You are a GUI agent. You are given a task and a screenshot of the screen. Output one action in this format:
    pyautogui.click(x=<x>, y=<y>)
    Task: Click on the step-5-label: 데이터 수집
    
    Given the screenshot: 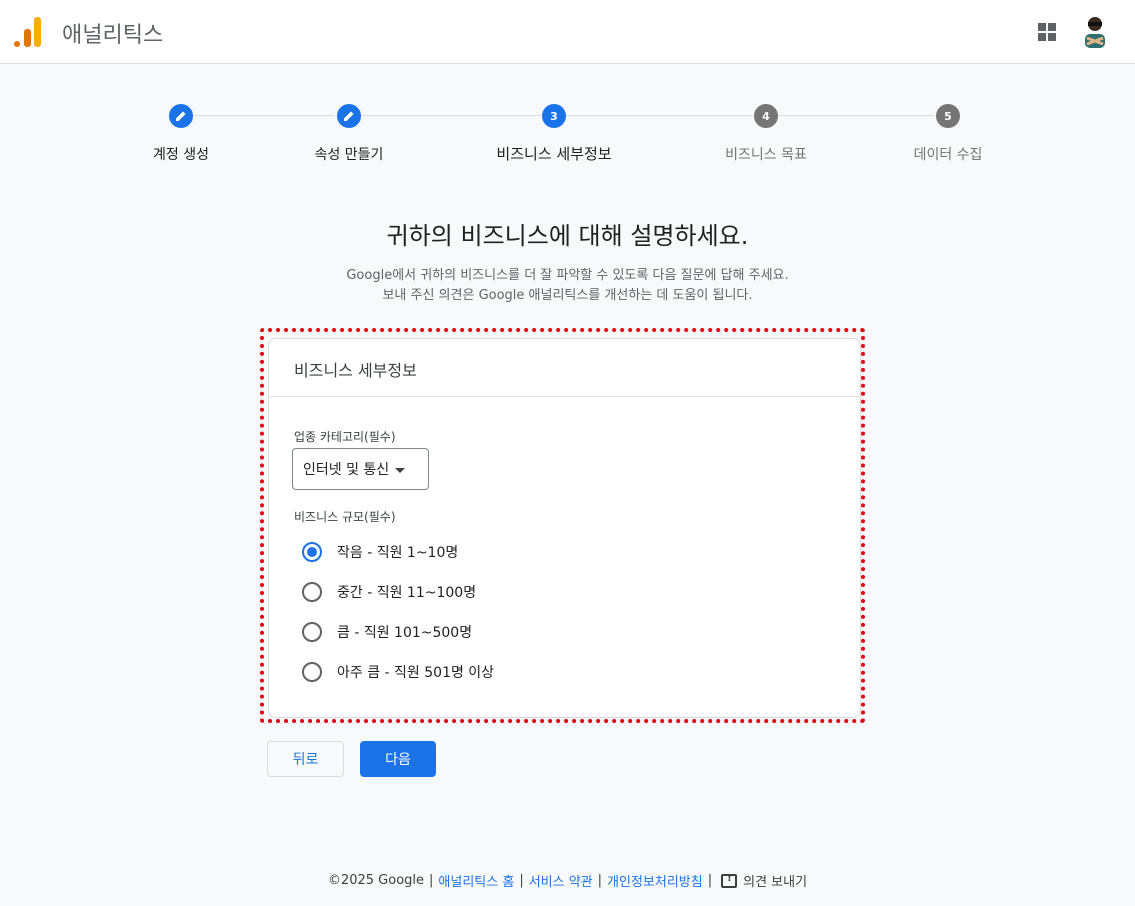 What is the action you would take?
    pyautogui.click(x=948, y=155)
    